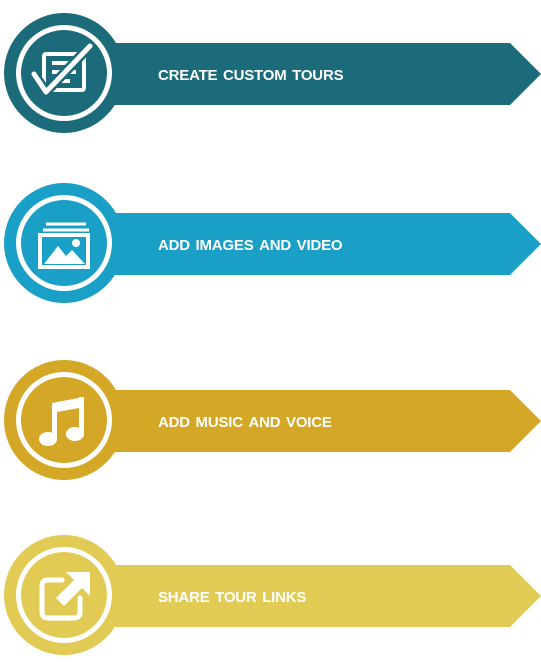  I want to click on feature-label: Share Tour Links, so click(232, 595).